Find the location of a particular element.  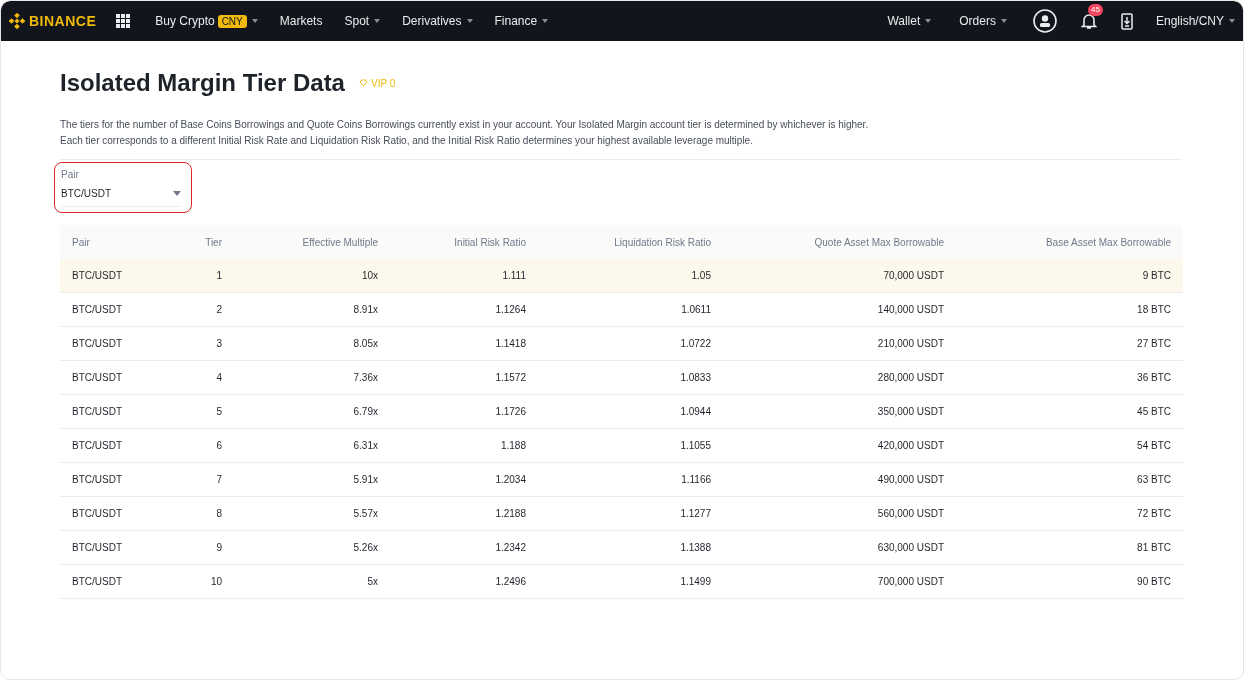

description-text: The tiers for the number of Base Coins Borrowings and Quote Coins Borrowings currently exist in your account. Your Isolated Margin account tier is determined by whichever is higher. is located at coordinates (465, 125).